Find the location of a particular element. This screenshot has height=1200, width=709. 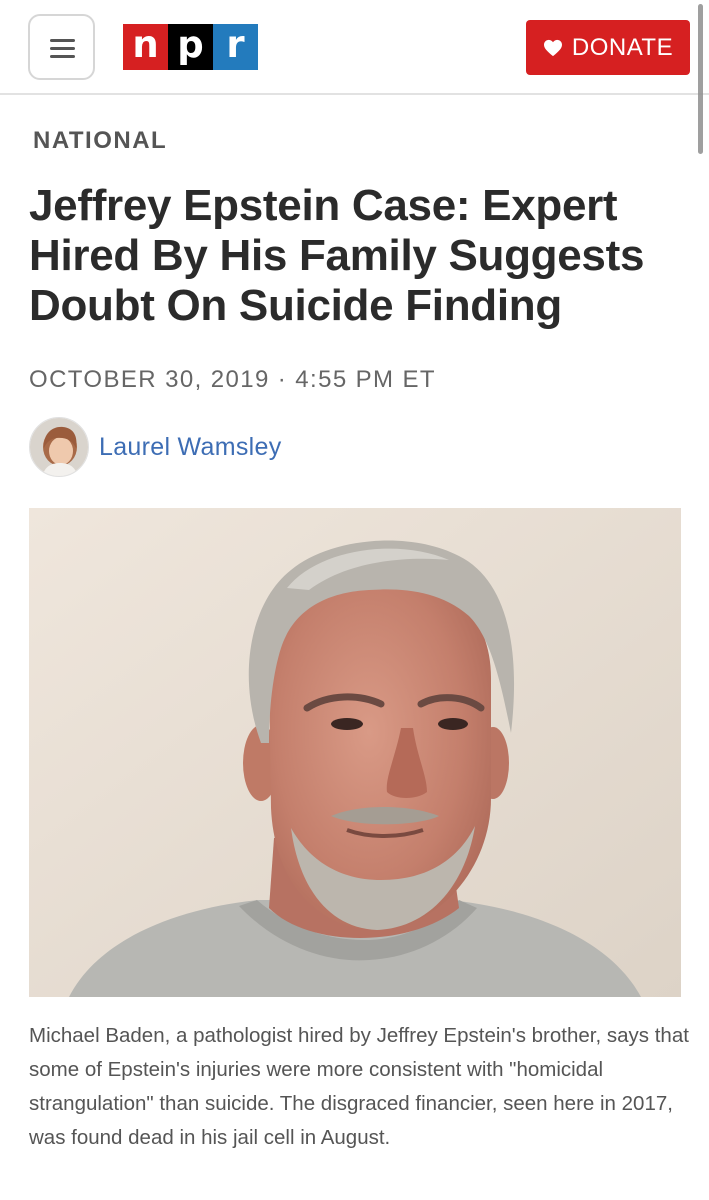

article-dateline: OCTOBER 30, 2019 · 4:55 PM ET is located at coordinates (232, 379).